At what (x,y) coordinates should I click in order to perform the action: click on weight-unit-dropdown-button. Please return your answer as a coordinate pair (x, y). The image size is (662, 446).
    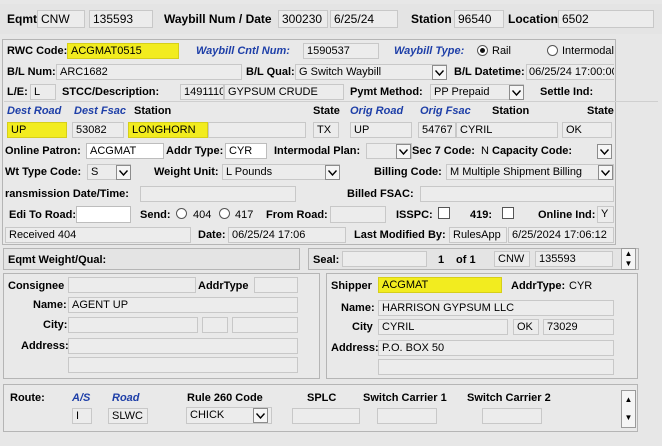
    Looking at the image, I should click on (332, 172).